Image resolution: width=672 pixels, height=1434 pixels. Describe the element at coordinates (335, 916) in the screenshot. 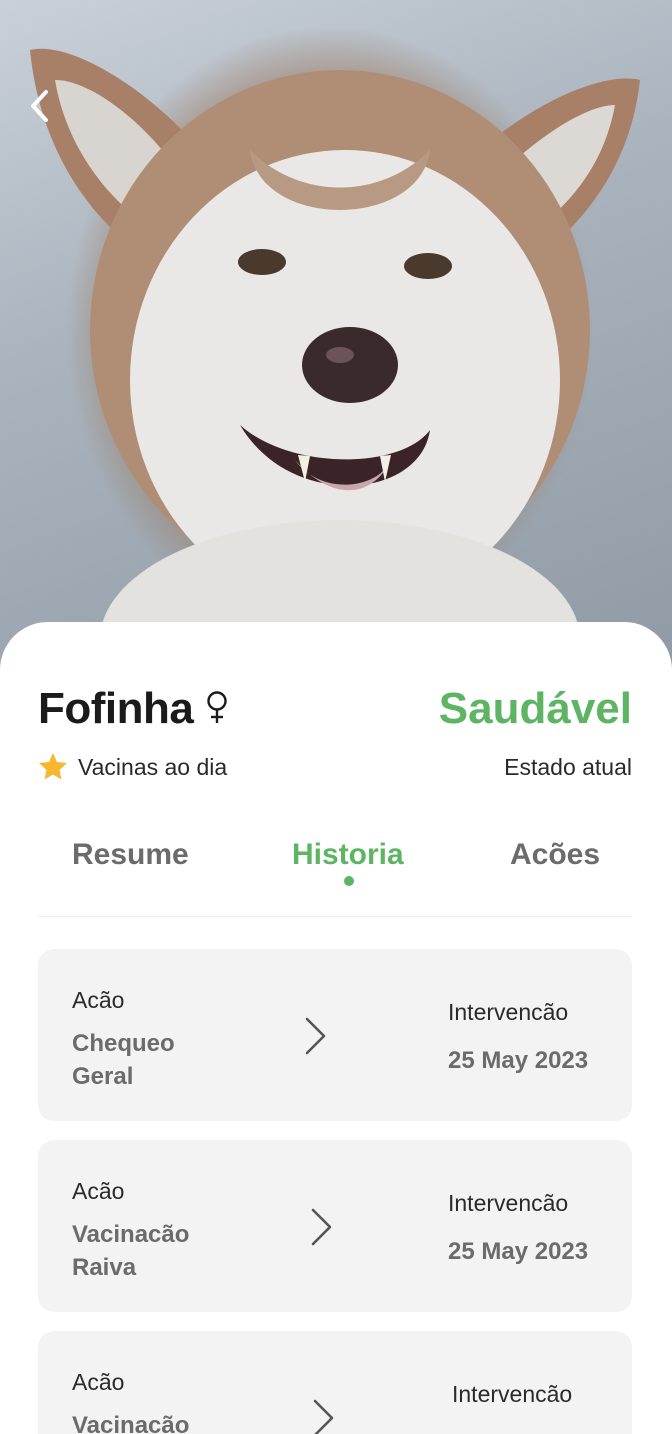

I see `tabs-divider` at that location.